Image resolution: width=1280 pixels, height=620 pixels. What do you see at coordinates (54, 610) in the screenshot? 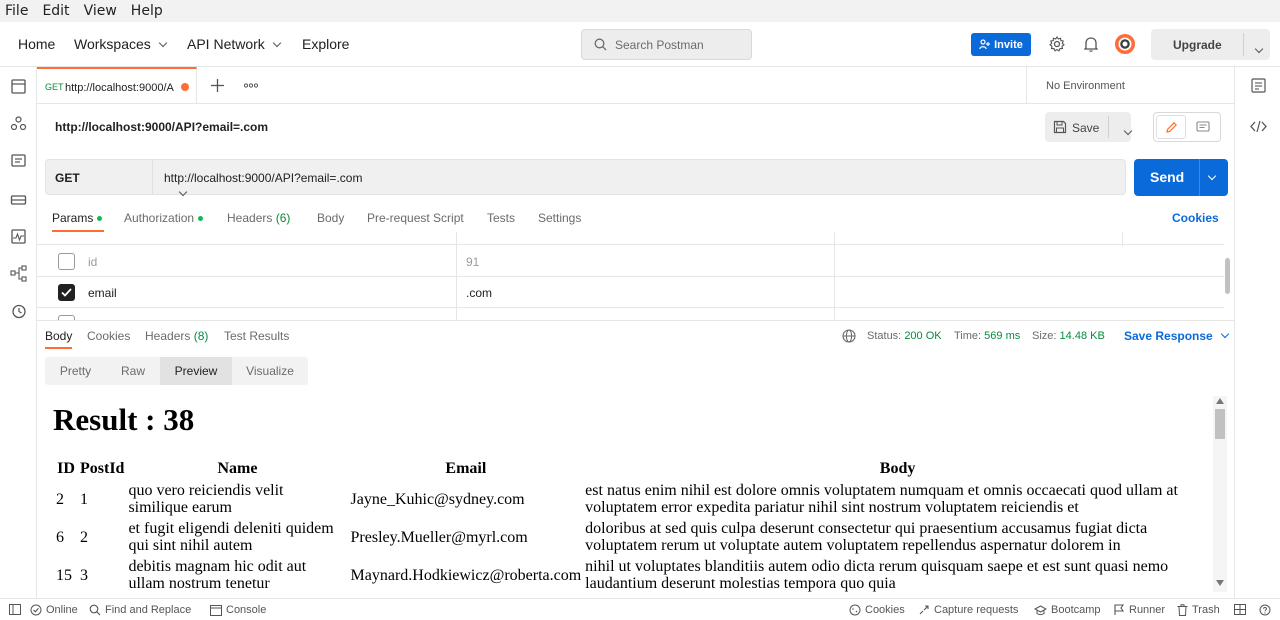
I see `online-status: Online` at bounding box center [54, 610].